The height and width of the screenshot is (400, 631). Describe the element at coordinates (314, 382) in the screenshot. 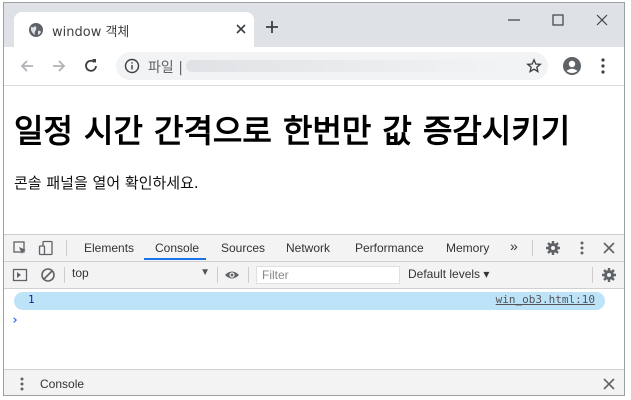

I see `console-drawer: Console` at that location.